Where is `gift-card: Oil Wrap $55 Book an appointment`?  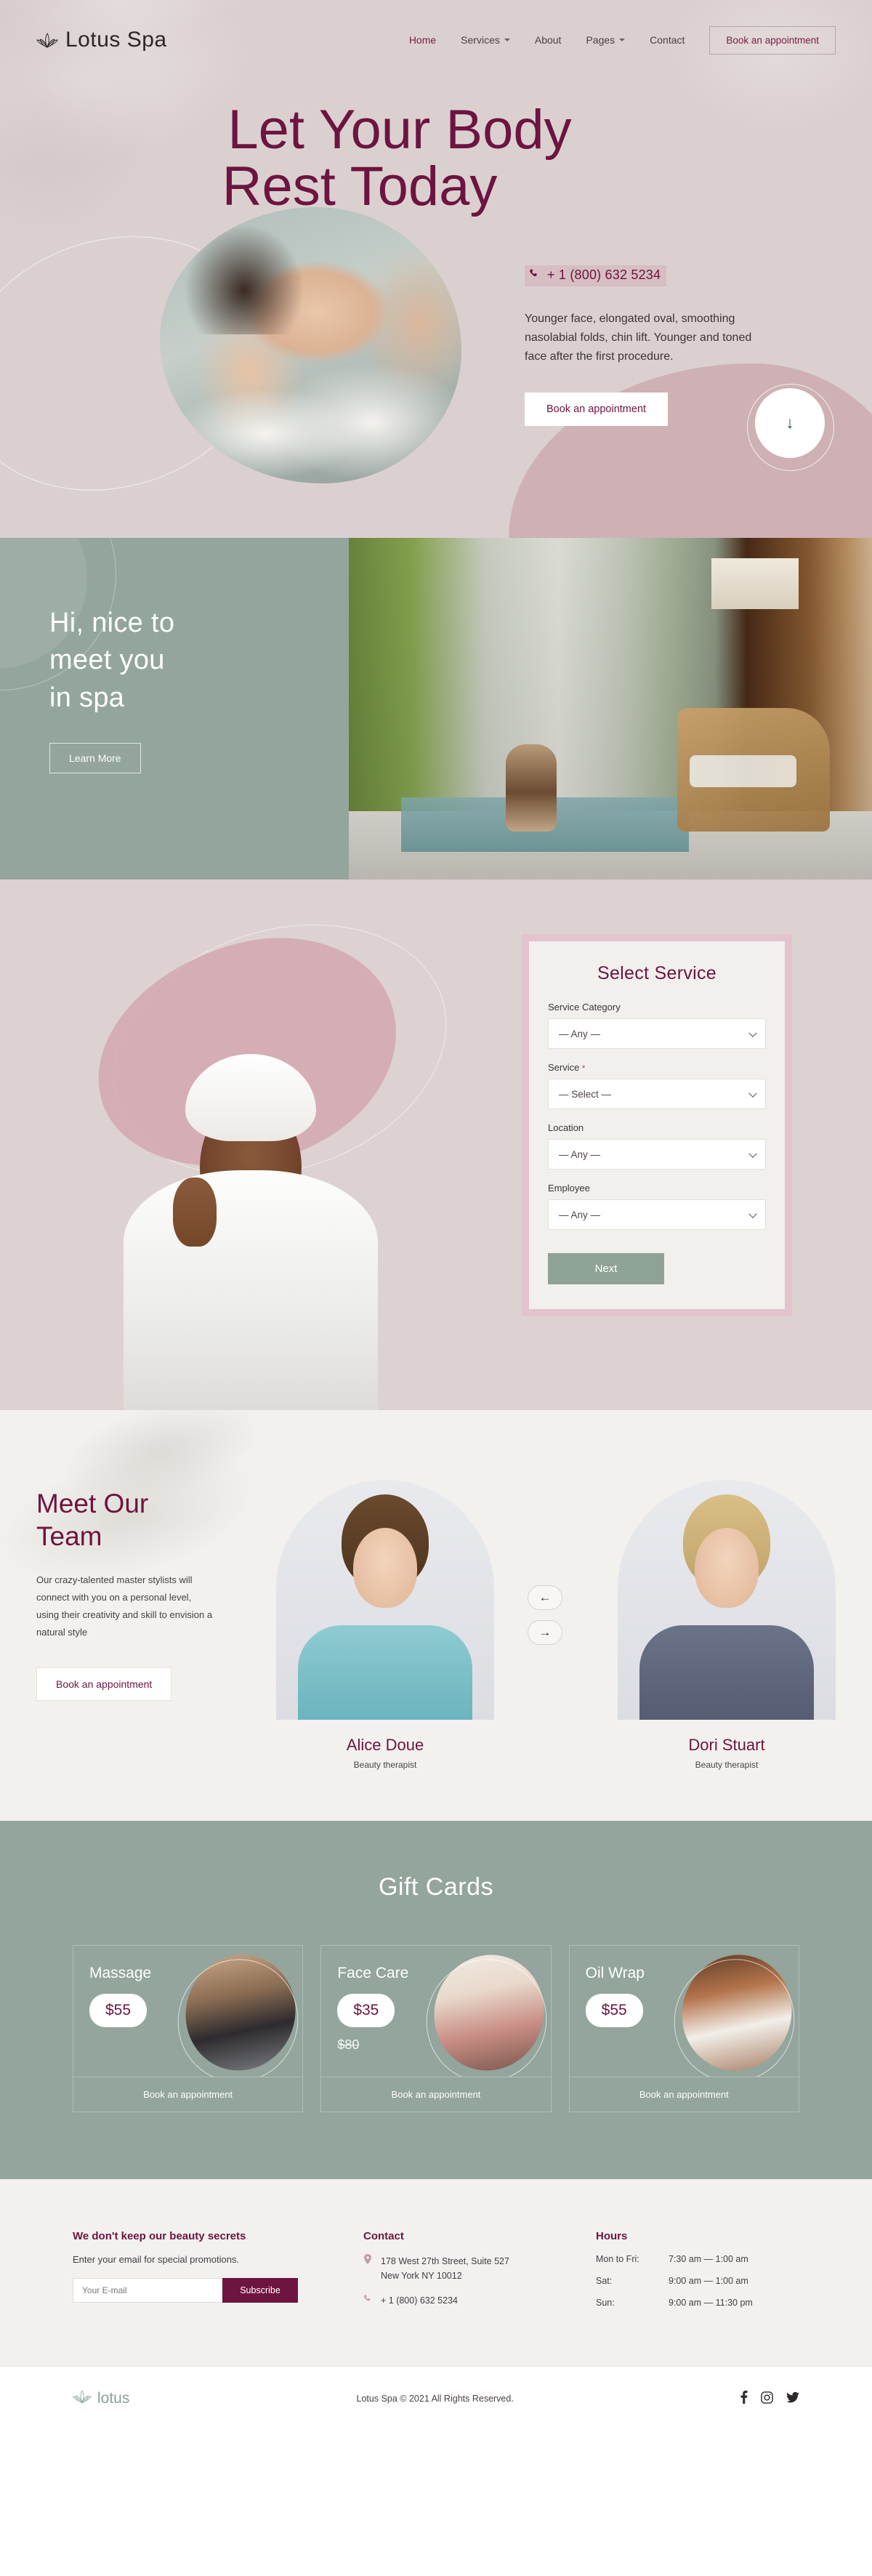 gift-card: Oil Wrap $55 Book an appointment is located at coordinates (683, 2028).